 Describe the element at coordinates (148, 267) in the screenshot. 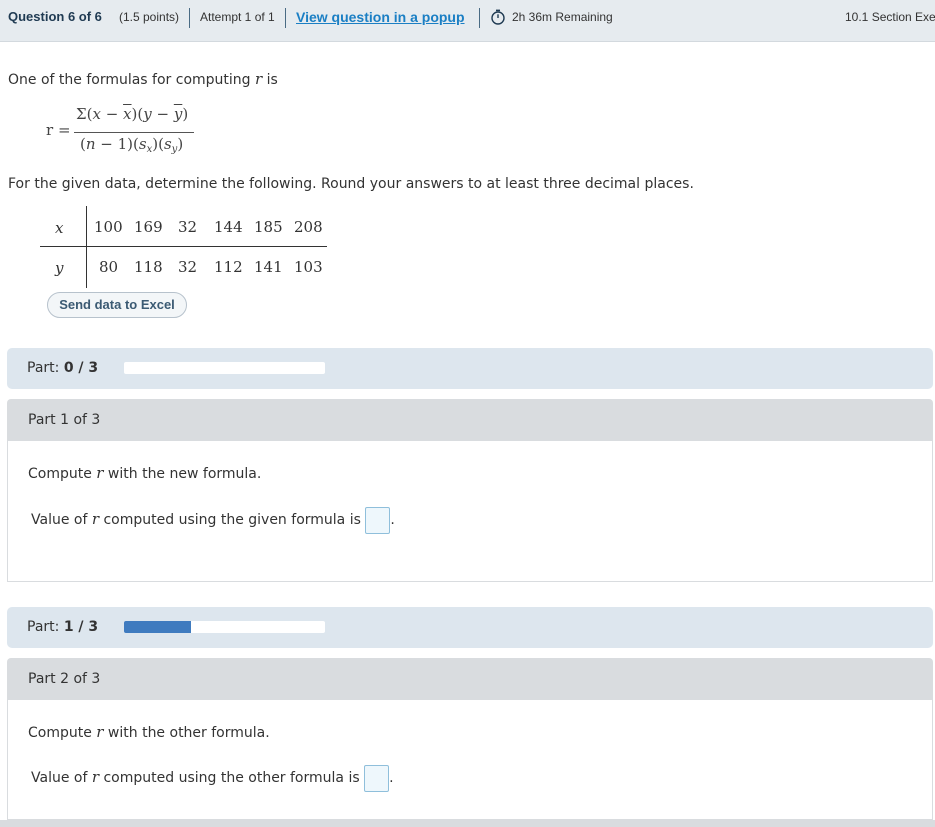

I see `y-value: 118` at that location.